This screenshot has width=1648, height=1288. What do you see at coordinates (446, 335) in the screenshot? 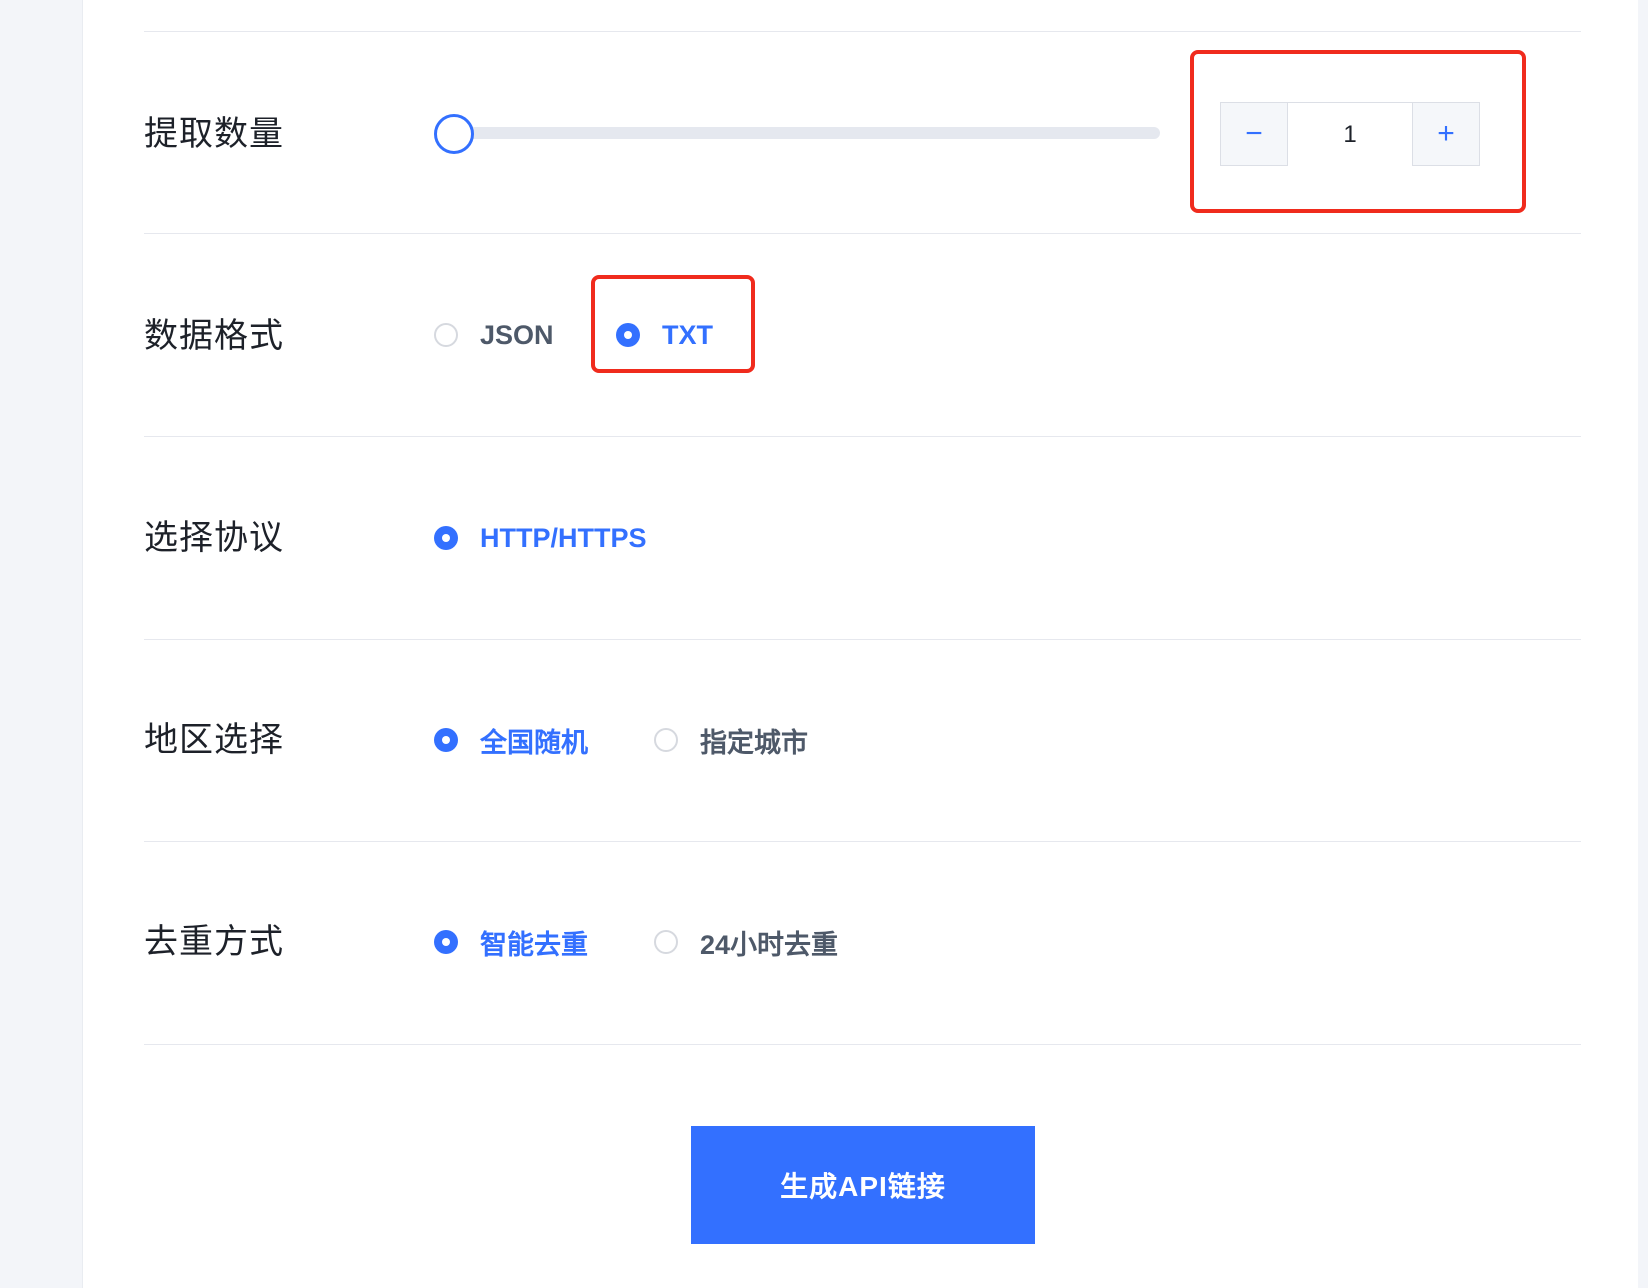
I see `radio-json` at bounding box center [446, 335].